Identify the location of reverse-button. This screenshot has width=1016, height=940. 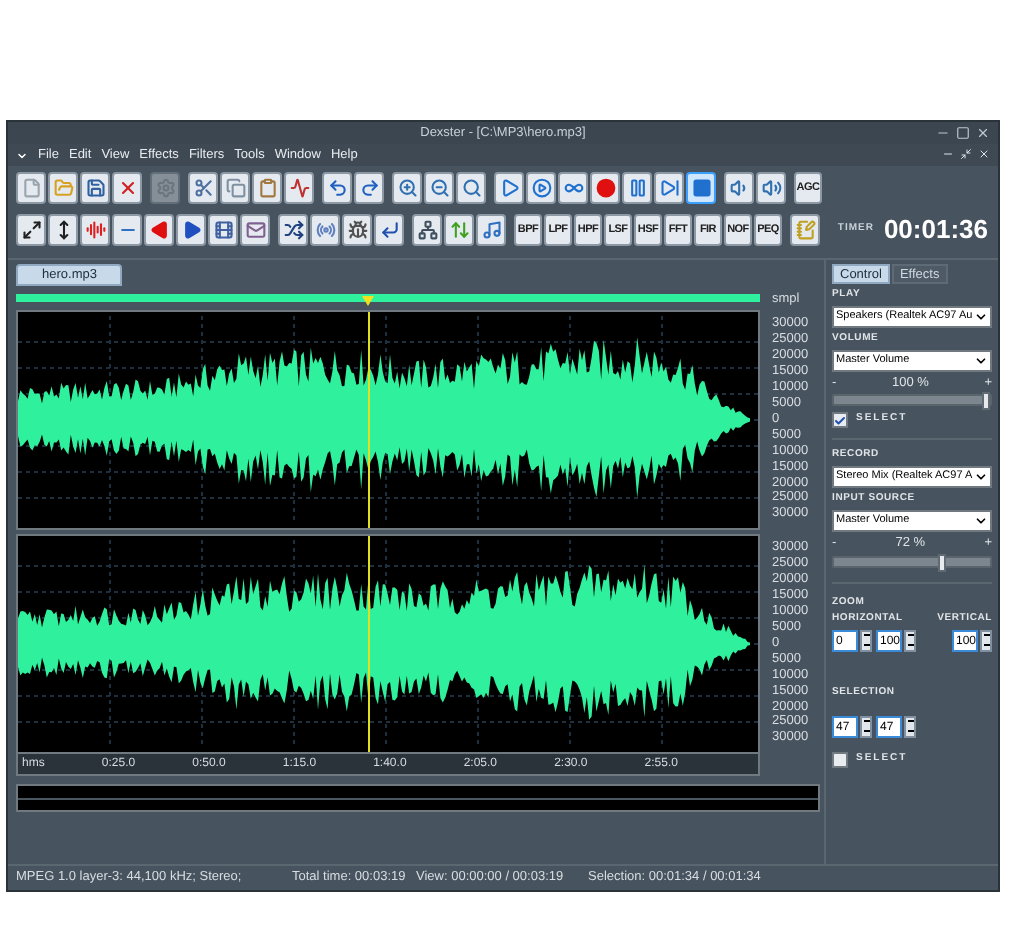
(389, 229).